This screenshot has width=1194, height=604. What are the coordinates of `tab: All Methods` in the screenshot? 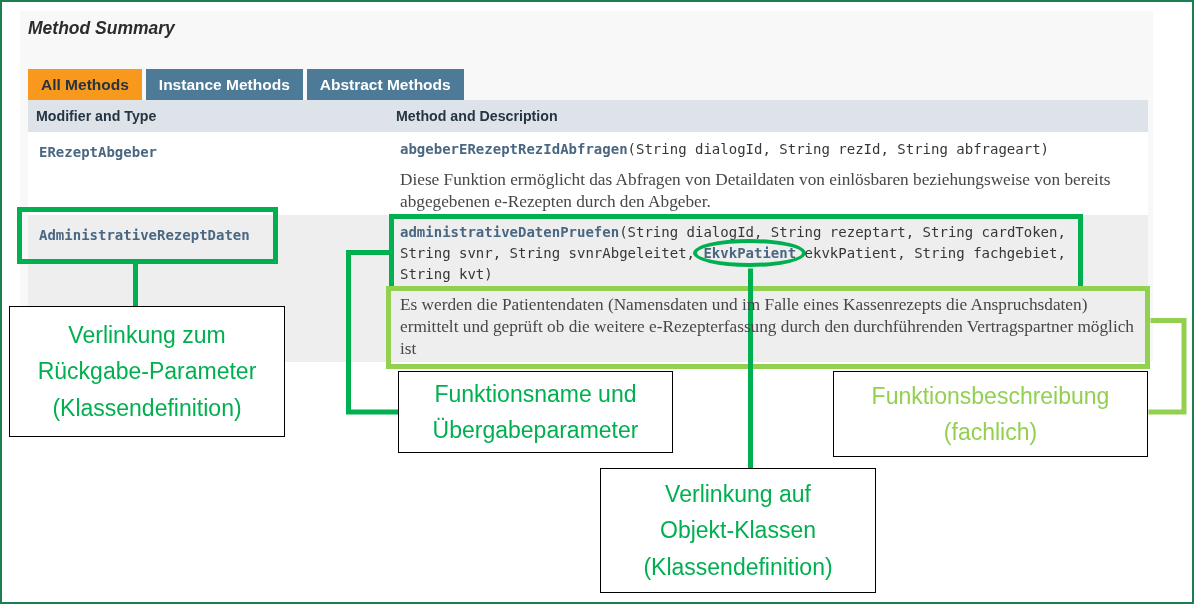 It's located at (85, 84).